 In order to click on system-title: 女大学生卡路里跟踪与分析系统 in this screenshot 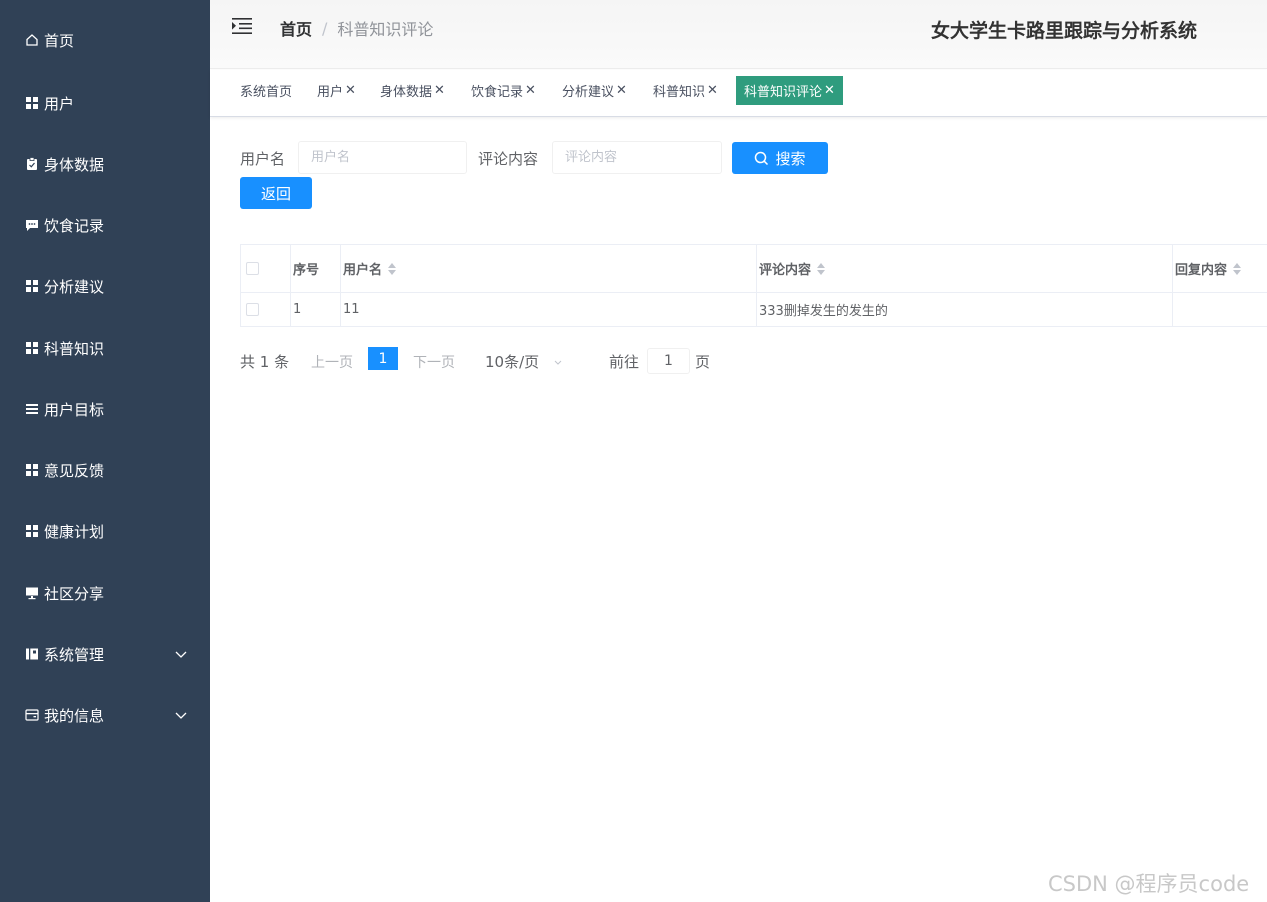, I will do `click(1064, 31)`.